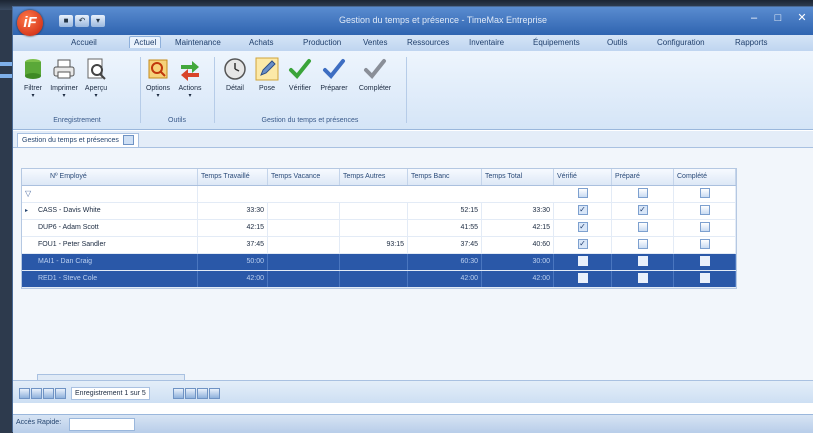  Describe the element at coordinates (556, 42) in the screenshot. I see `tab-equipements: Équipements` at that location.